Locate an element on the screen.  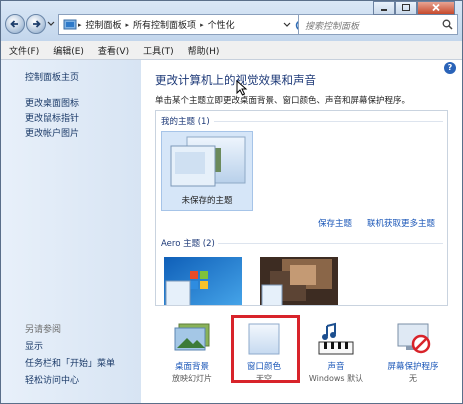
address-dropdown-icon is located at coordinates (287, 25).